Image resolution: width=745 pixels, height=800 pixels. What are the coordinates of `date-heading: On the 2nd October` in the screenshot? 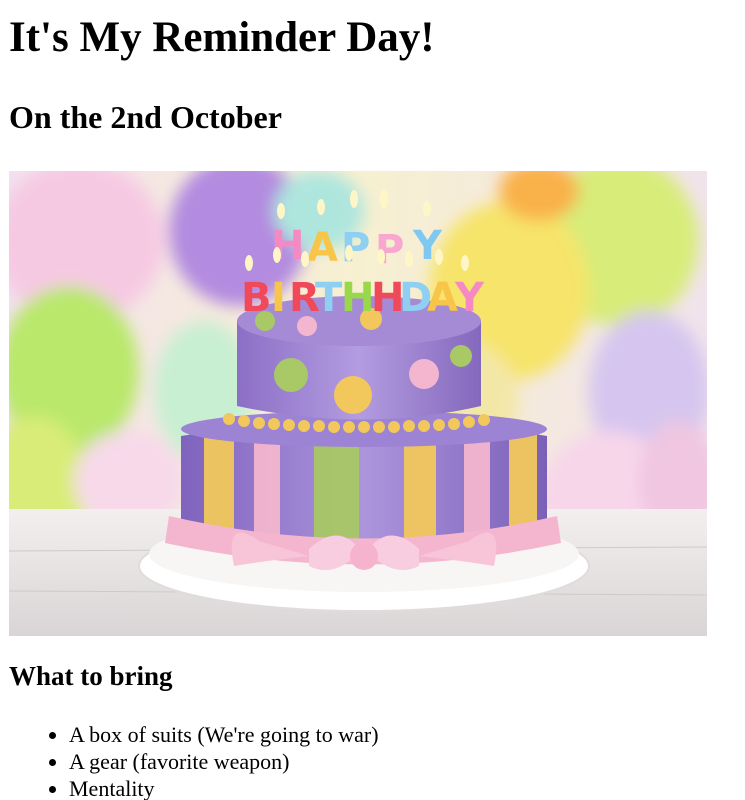 It's located at (145, 117).